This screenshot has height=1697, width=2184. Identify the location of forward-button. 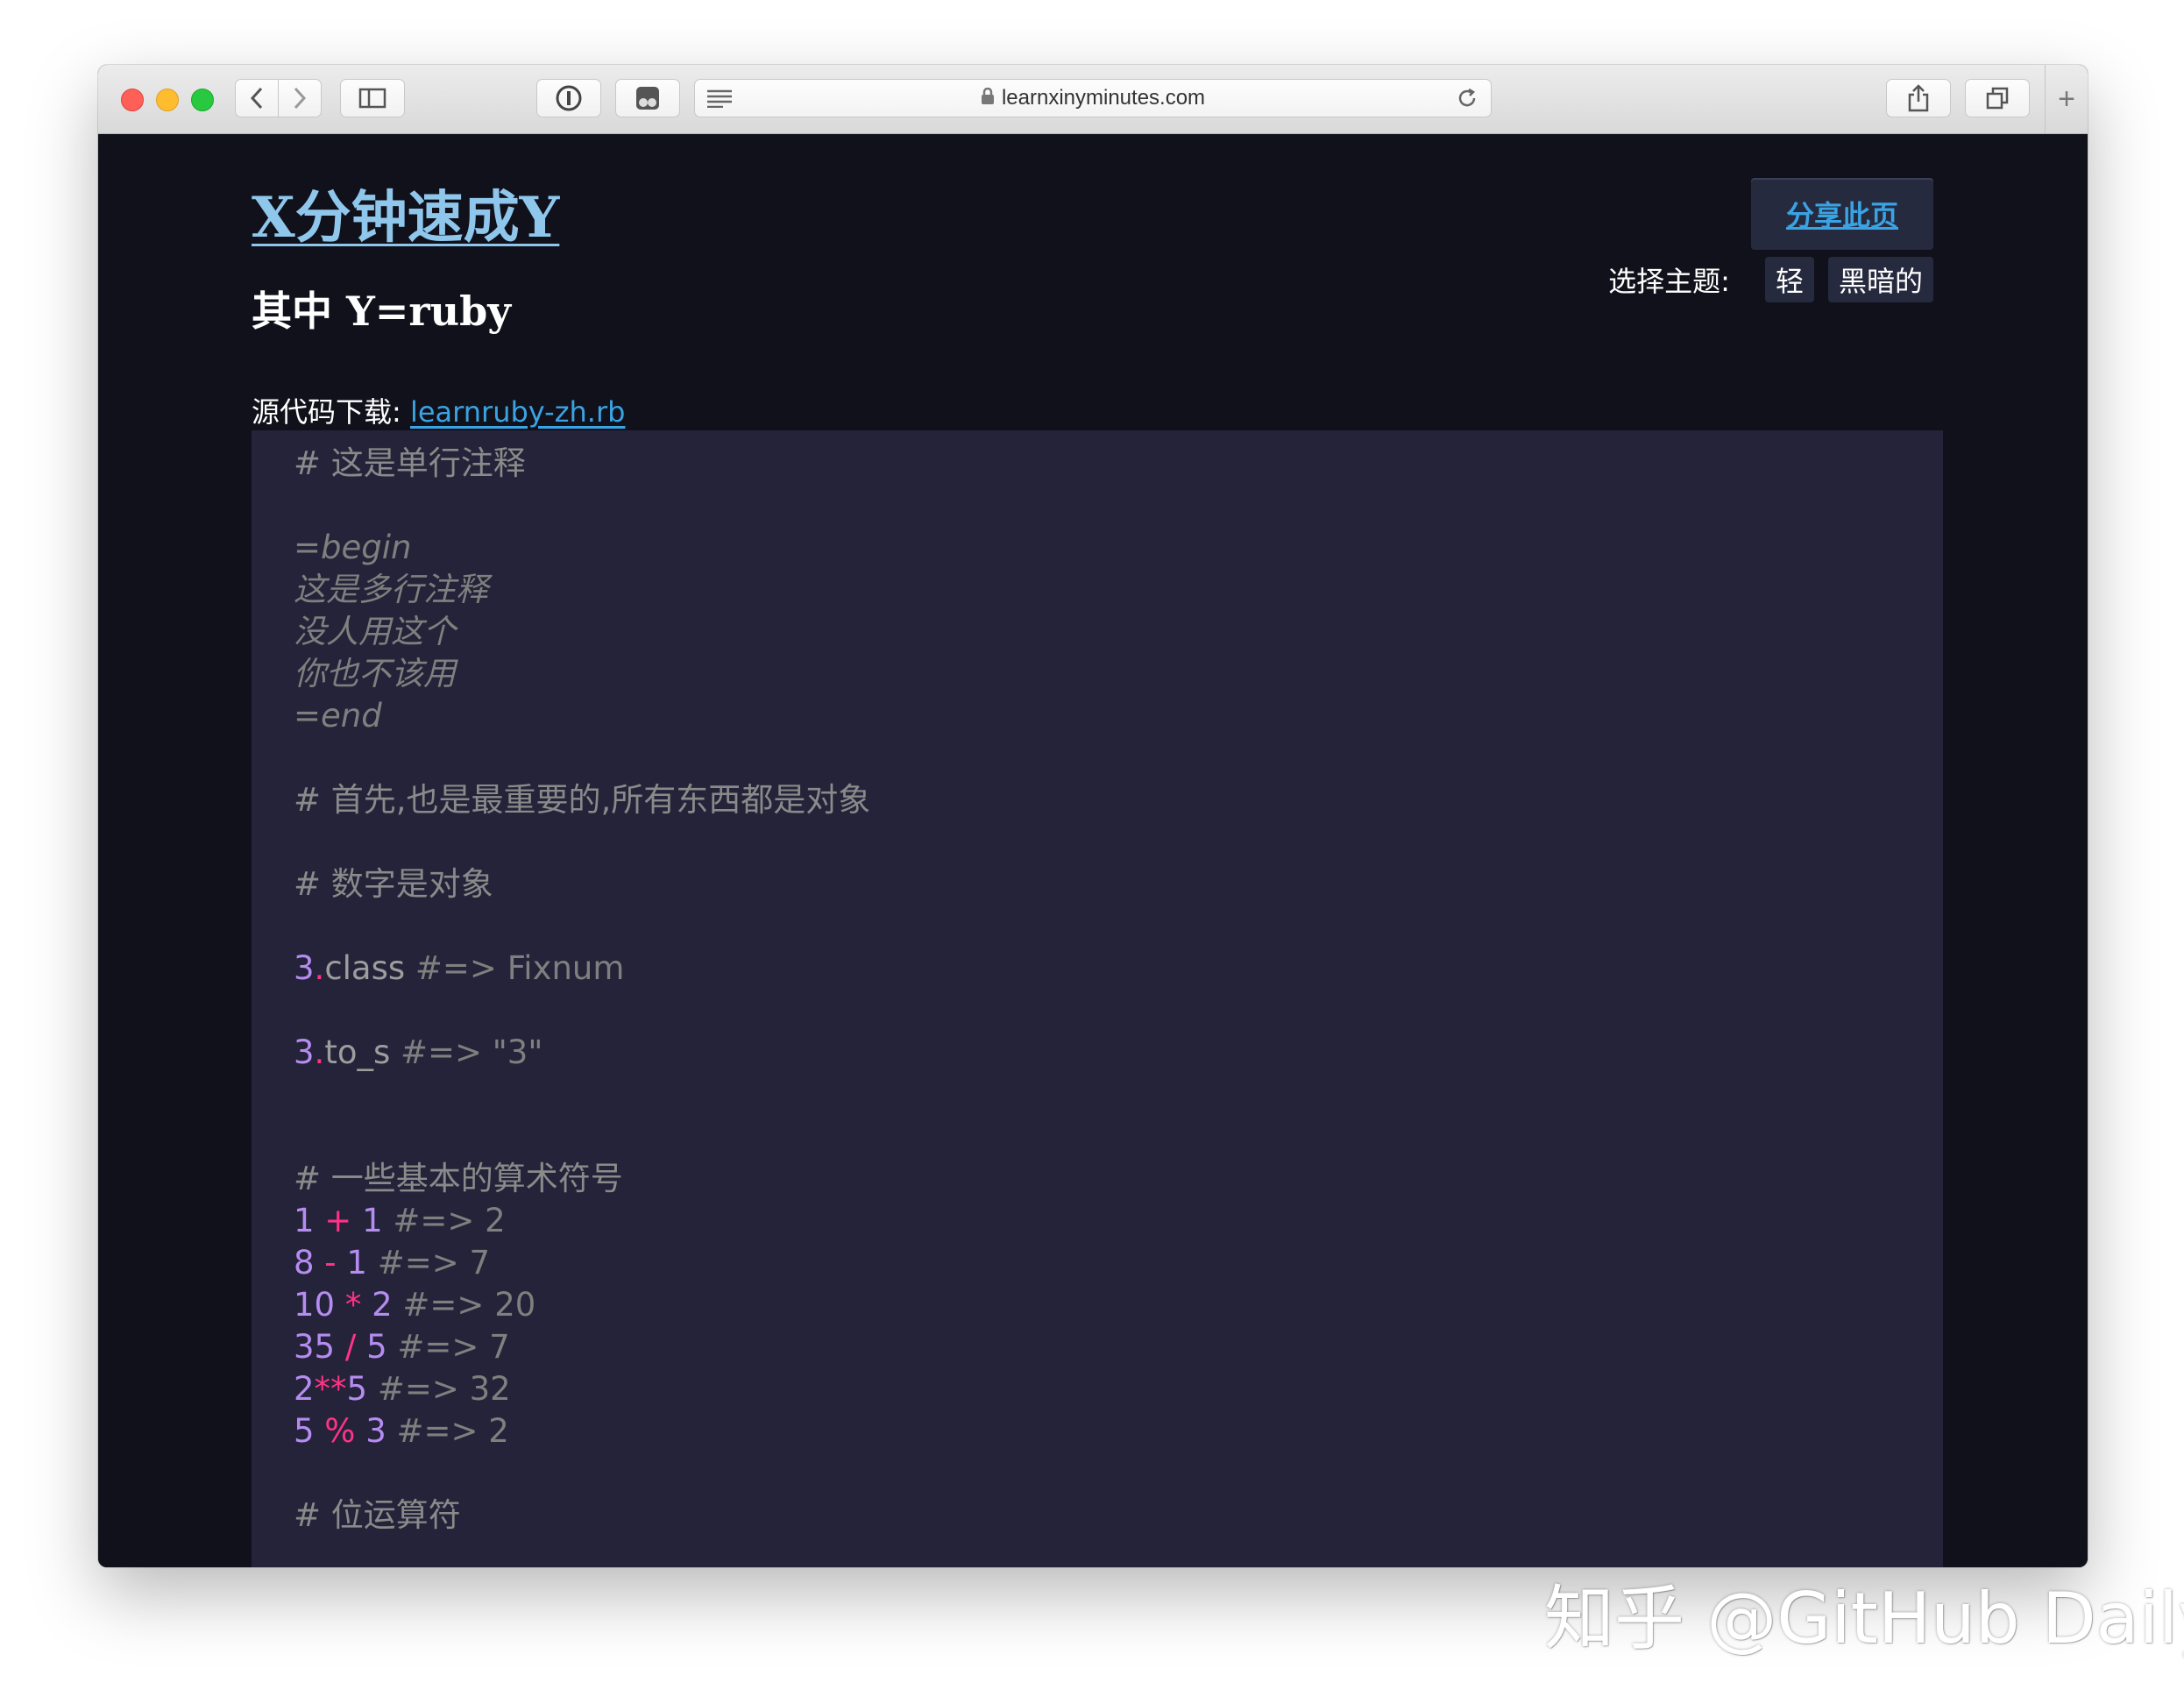
(300, 98).